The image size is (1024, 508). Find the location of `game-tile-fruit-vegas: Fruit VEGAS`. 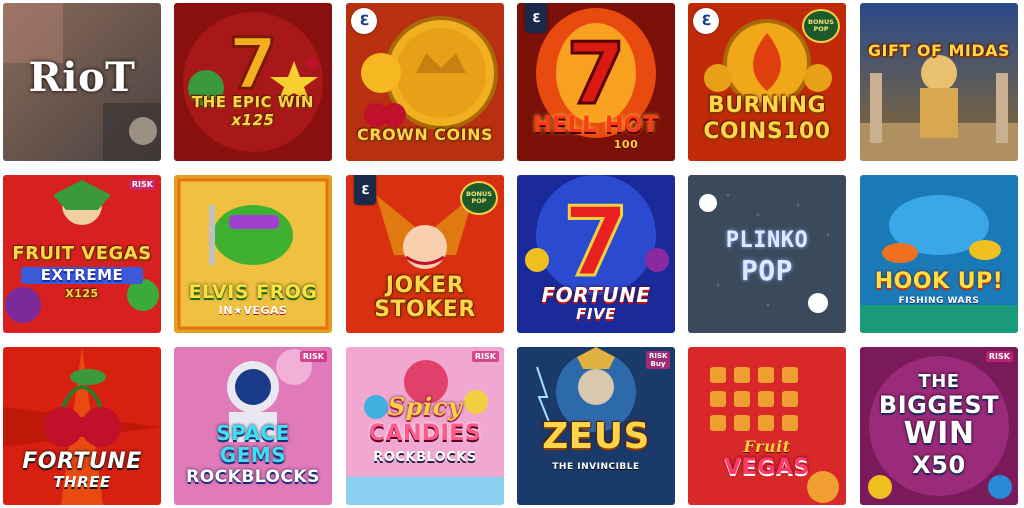

game-tile-fruit-vegas: Fruit VEGAS is located at coordinates (767, 426).